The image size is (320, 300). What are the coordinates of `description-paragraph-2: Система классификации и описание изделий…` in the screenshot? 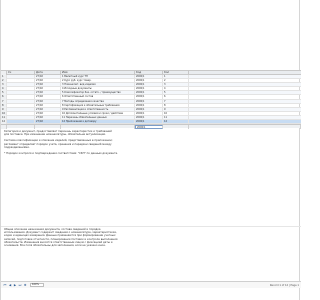 It's located at (58, 144).